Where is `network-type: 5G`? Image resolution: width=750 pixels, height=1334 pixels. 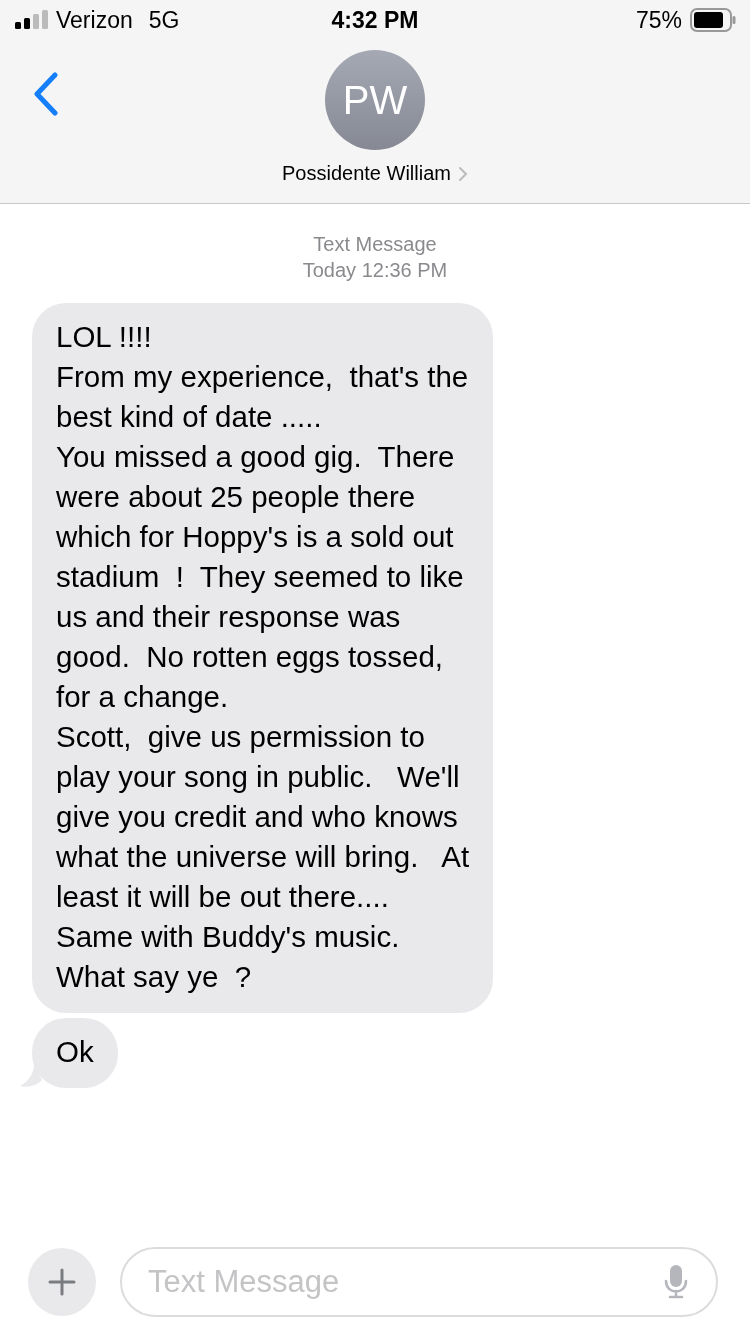
network-type: 5G is located at coordinates (164, 20).